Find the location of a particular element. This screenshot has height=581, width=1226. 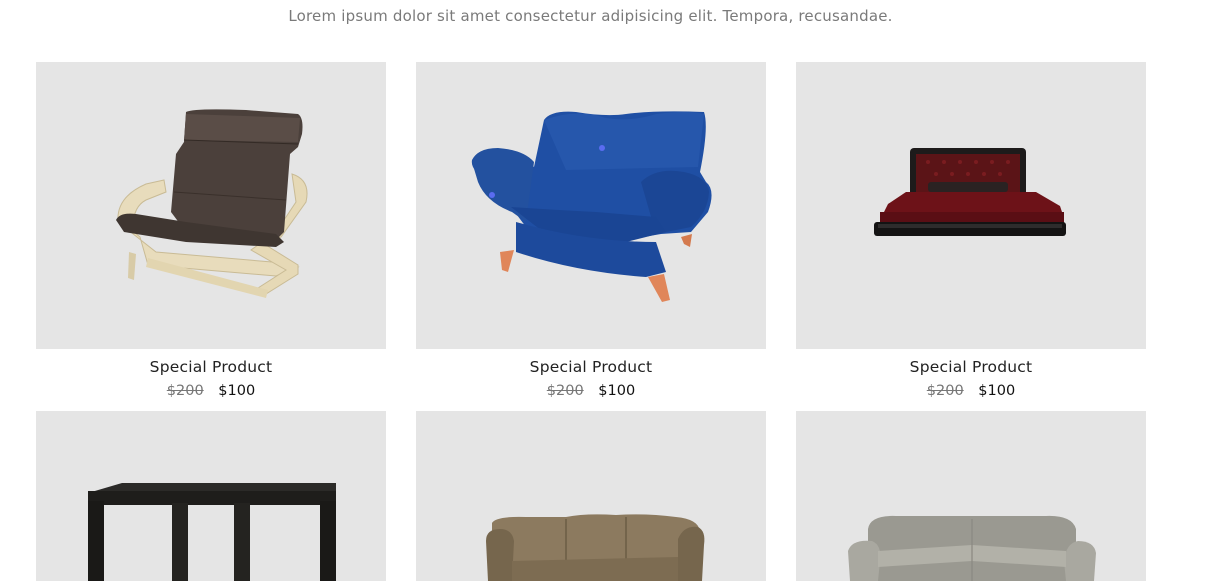

chair-icon is located at coordinates (212, 203).